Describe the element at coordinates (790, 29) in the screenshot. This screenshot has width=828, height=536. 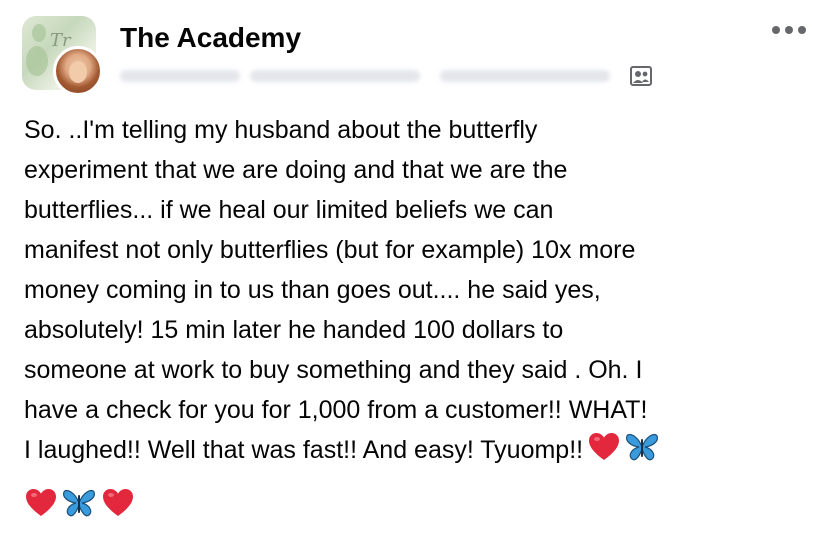
I see `more-options-icon` at that location.